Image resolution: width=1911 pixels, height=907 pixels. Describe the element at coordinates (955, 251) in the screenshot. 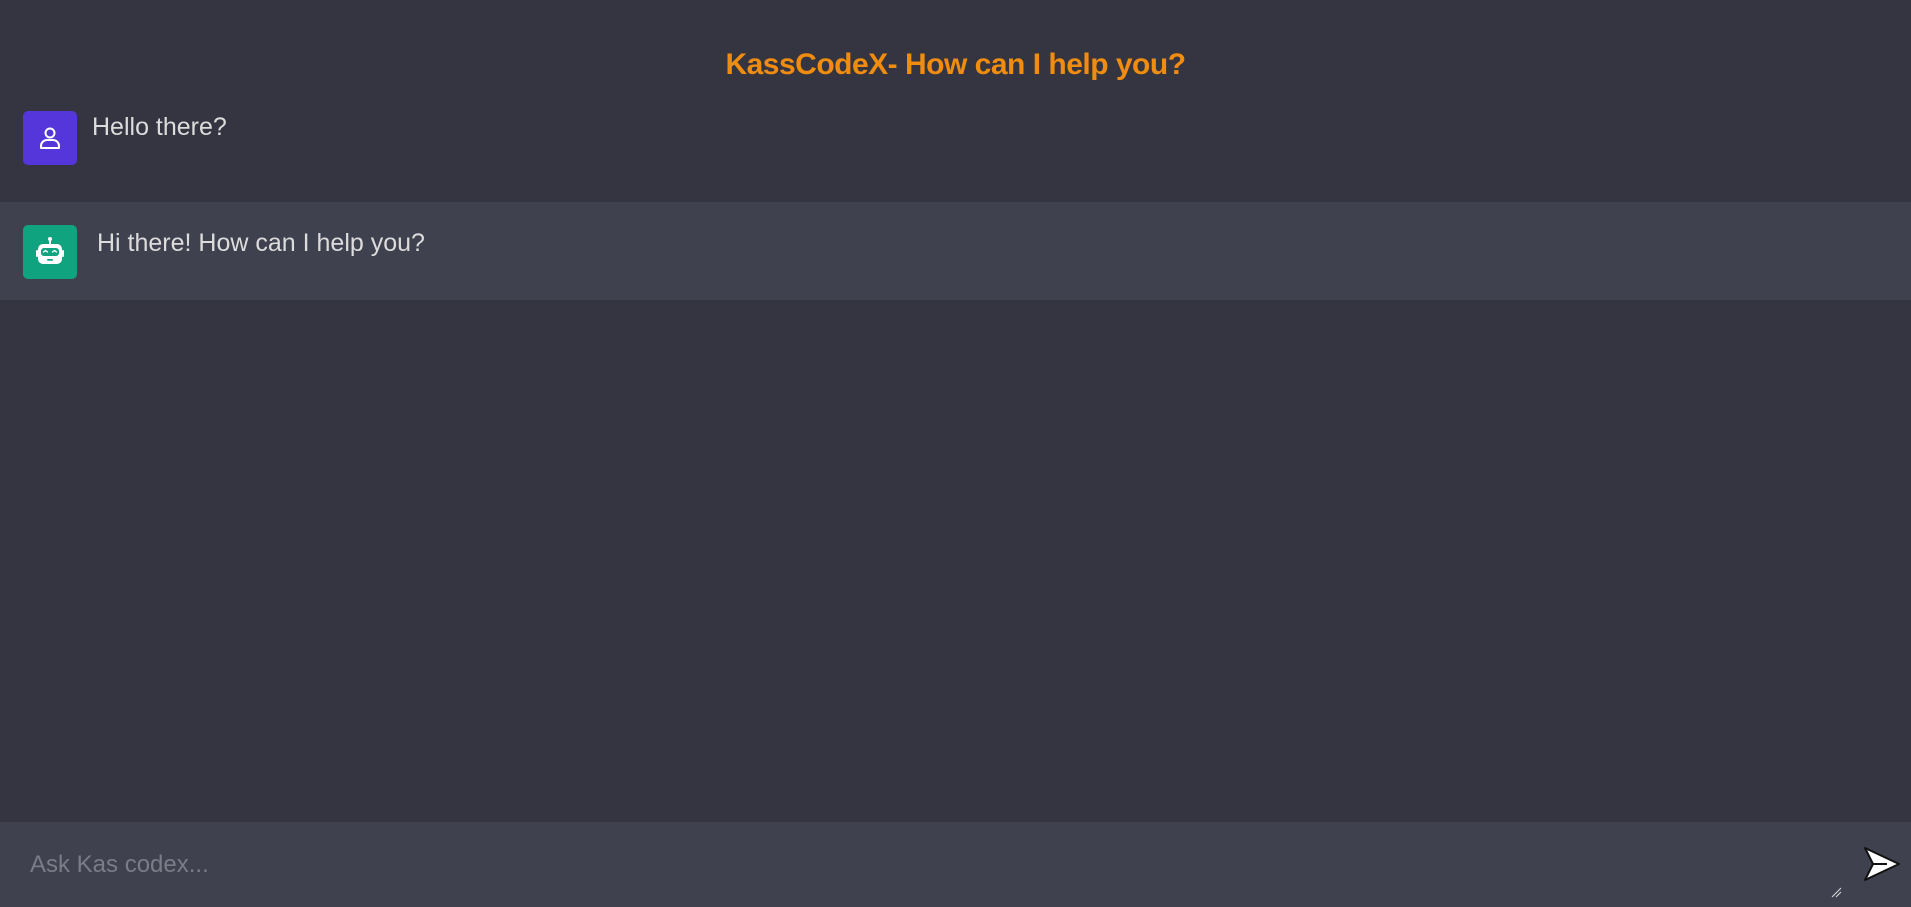

I see `bot-message: Hi there! How can I help you?` at that location.